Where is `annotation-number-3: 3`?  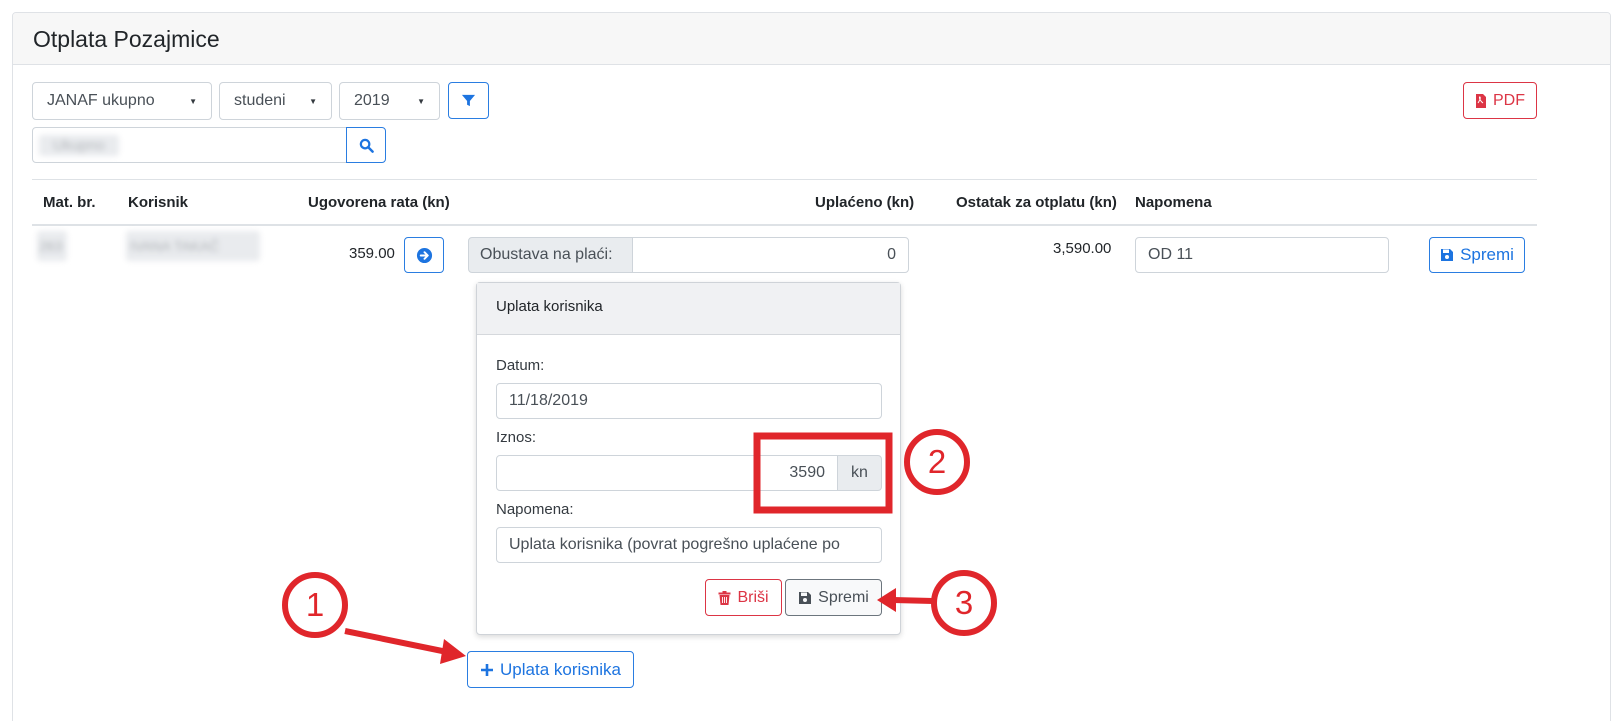 annotation-number-3: 3 is located at coordinates (964, 602).